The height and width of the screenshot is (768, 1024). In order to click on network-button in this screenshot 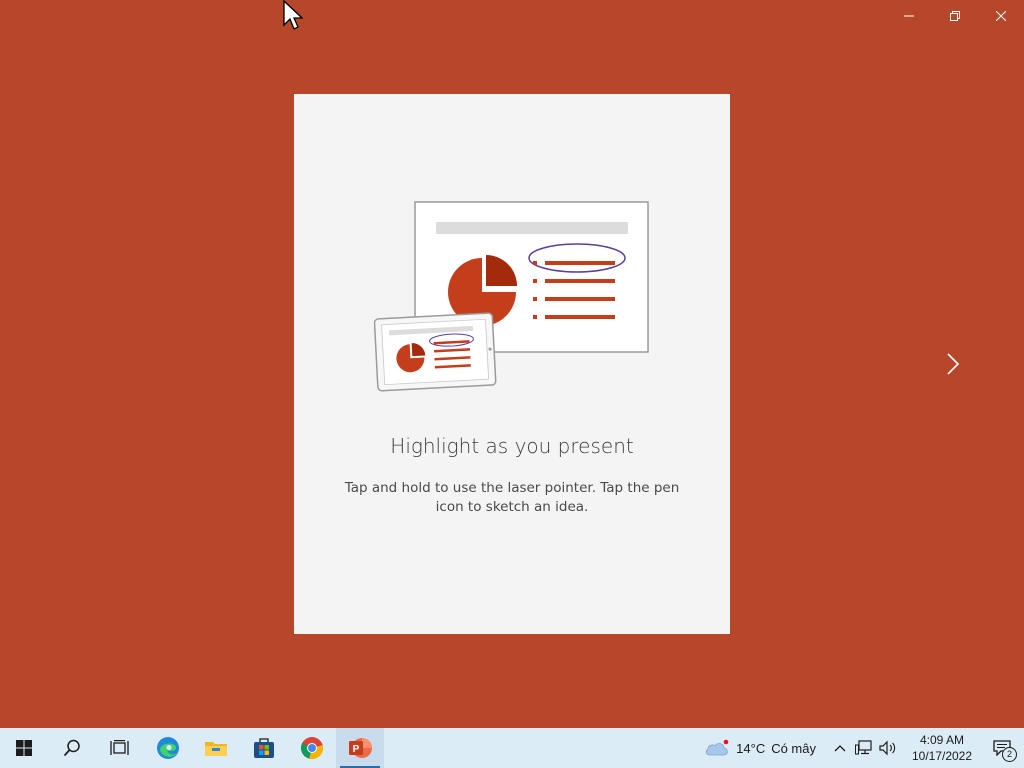, I will do `click(864, 748)`.